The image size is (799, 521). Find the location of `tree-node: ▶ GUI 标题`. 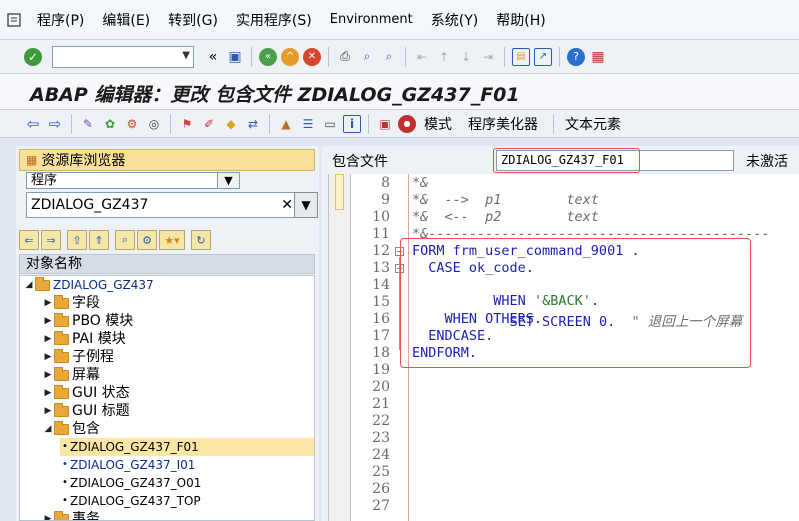

tree-node: ▶ GUI 标题 is located at coordinates (86, 411).